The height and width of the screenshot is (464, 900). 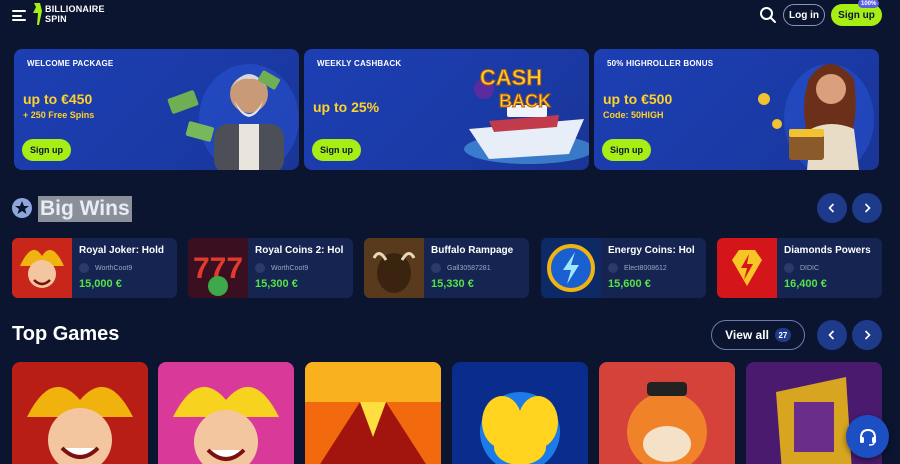 I want to click on top-games-title: Top Games, so click(x=66, y=334).